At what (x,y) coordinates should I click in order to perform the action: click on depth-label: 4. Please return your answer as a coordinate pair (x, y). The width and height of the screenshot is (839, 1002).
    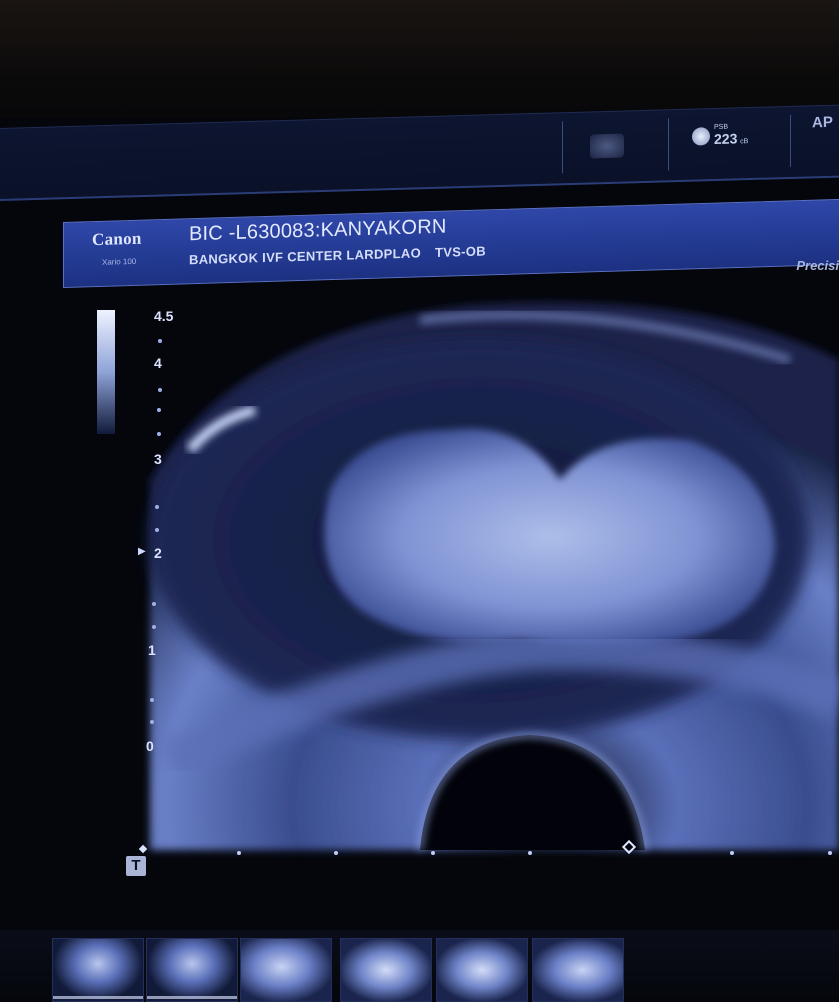
    Looking at the image, I should click on (158, 363).